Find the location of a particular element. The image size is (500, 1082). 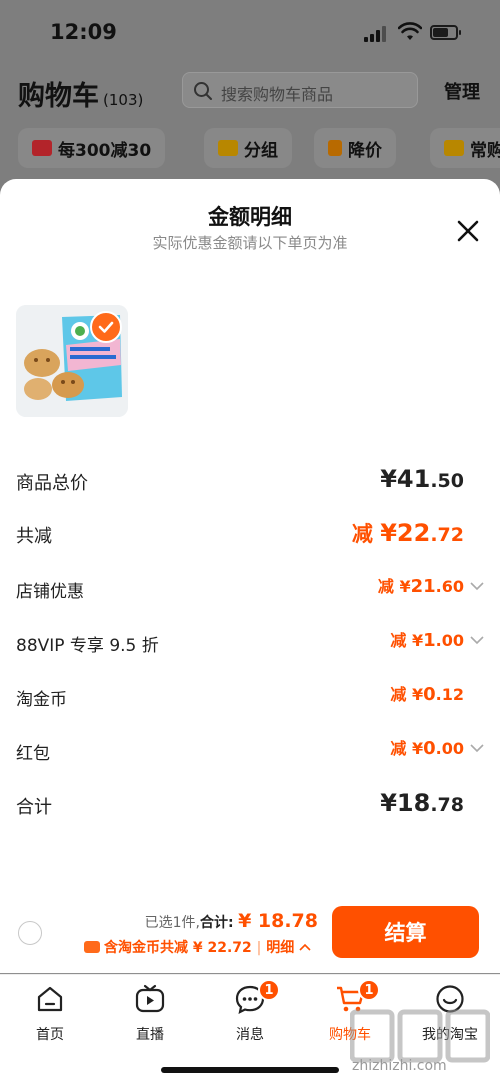

home-indicator is located at coordinates (250, 1070).